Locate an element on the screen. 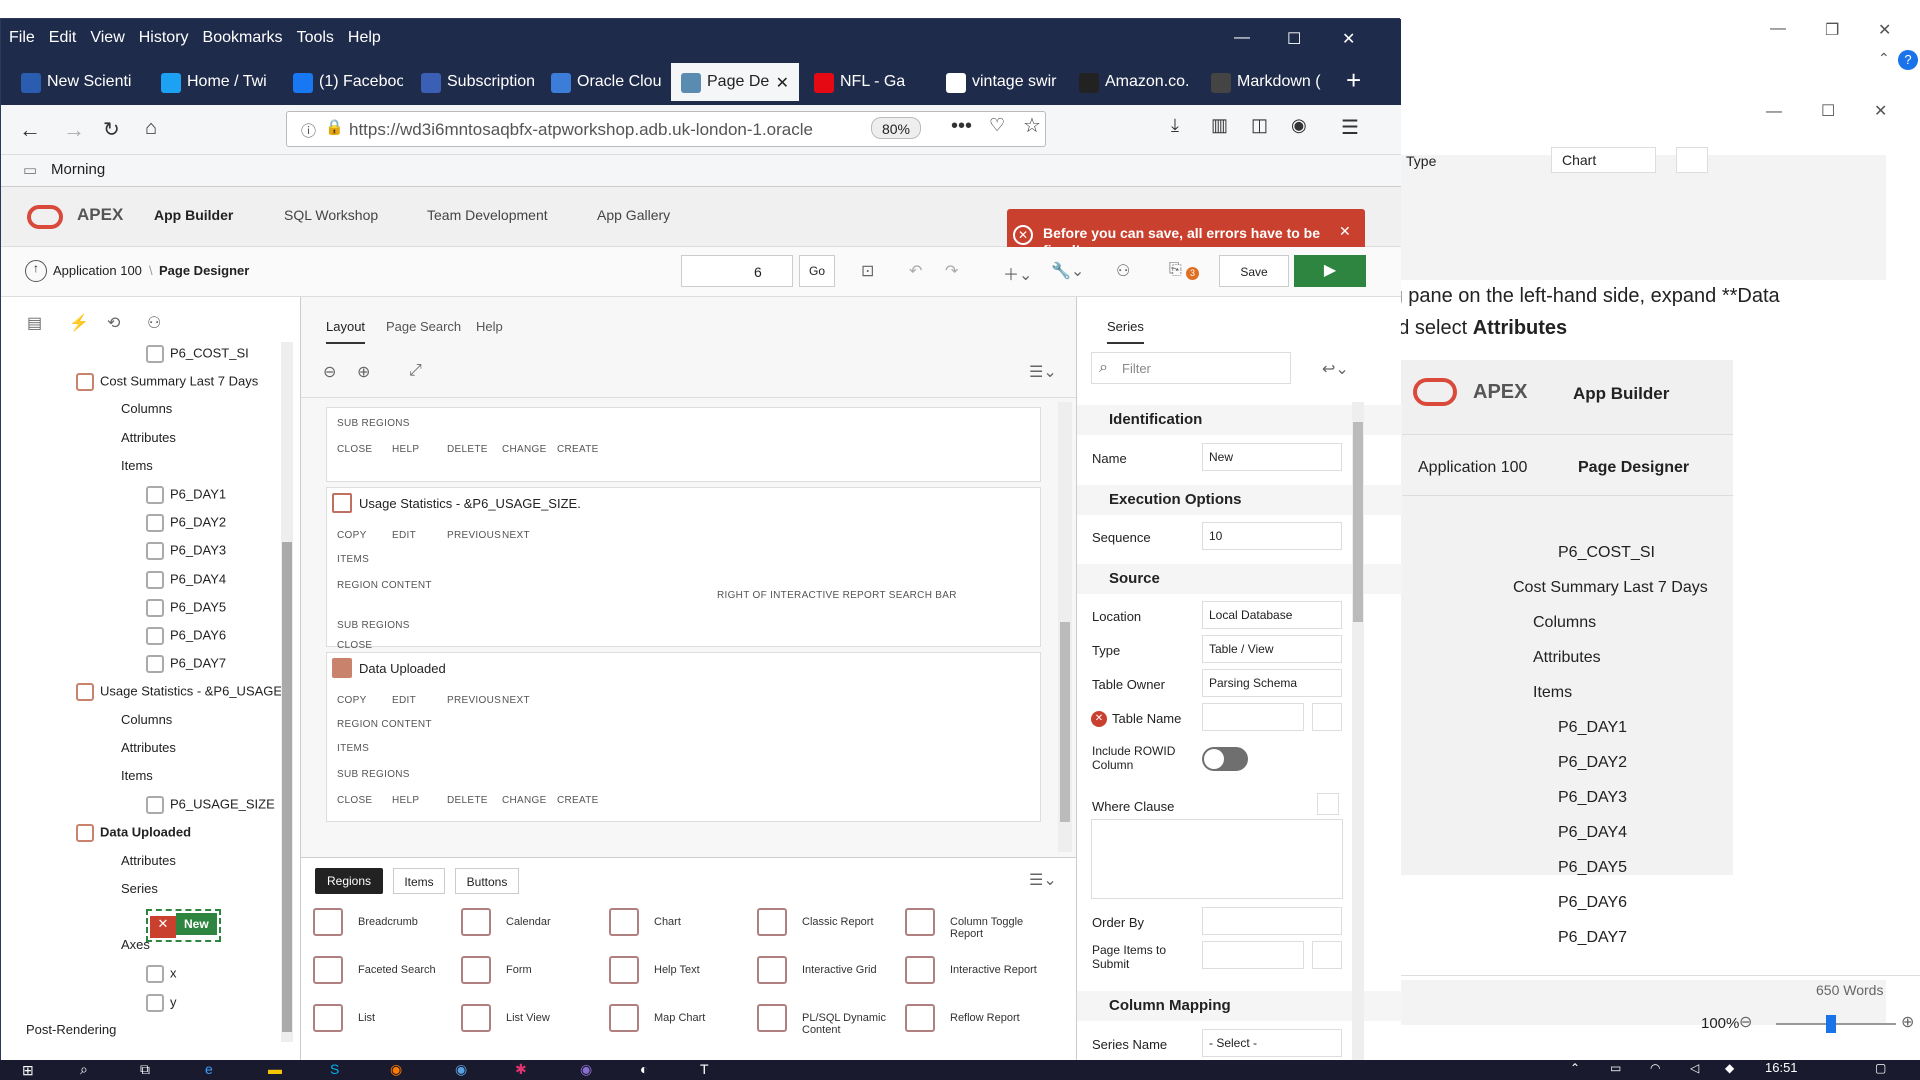 The image size is (1920, 1080). menu-file: File is located at coordinates (21, 33).